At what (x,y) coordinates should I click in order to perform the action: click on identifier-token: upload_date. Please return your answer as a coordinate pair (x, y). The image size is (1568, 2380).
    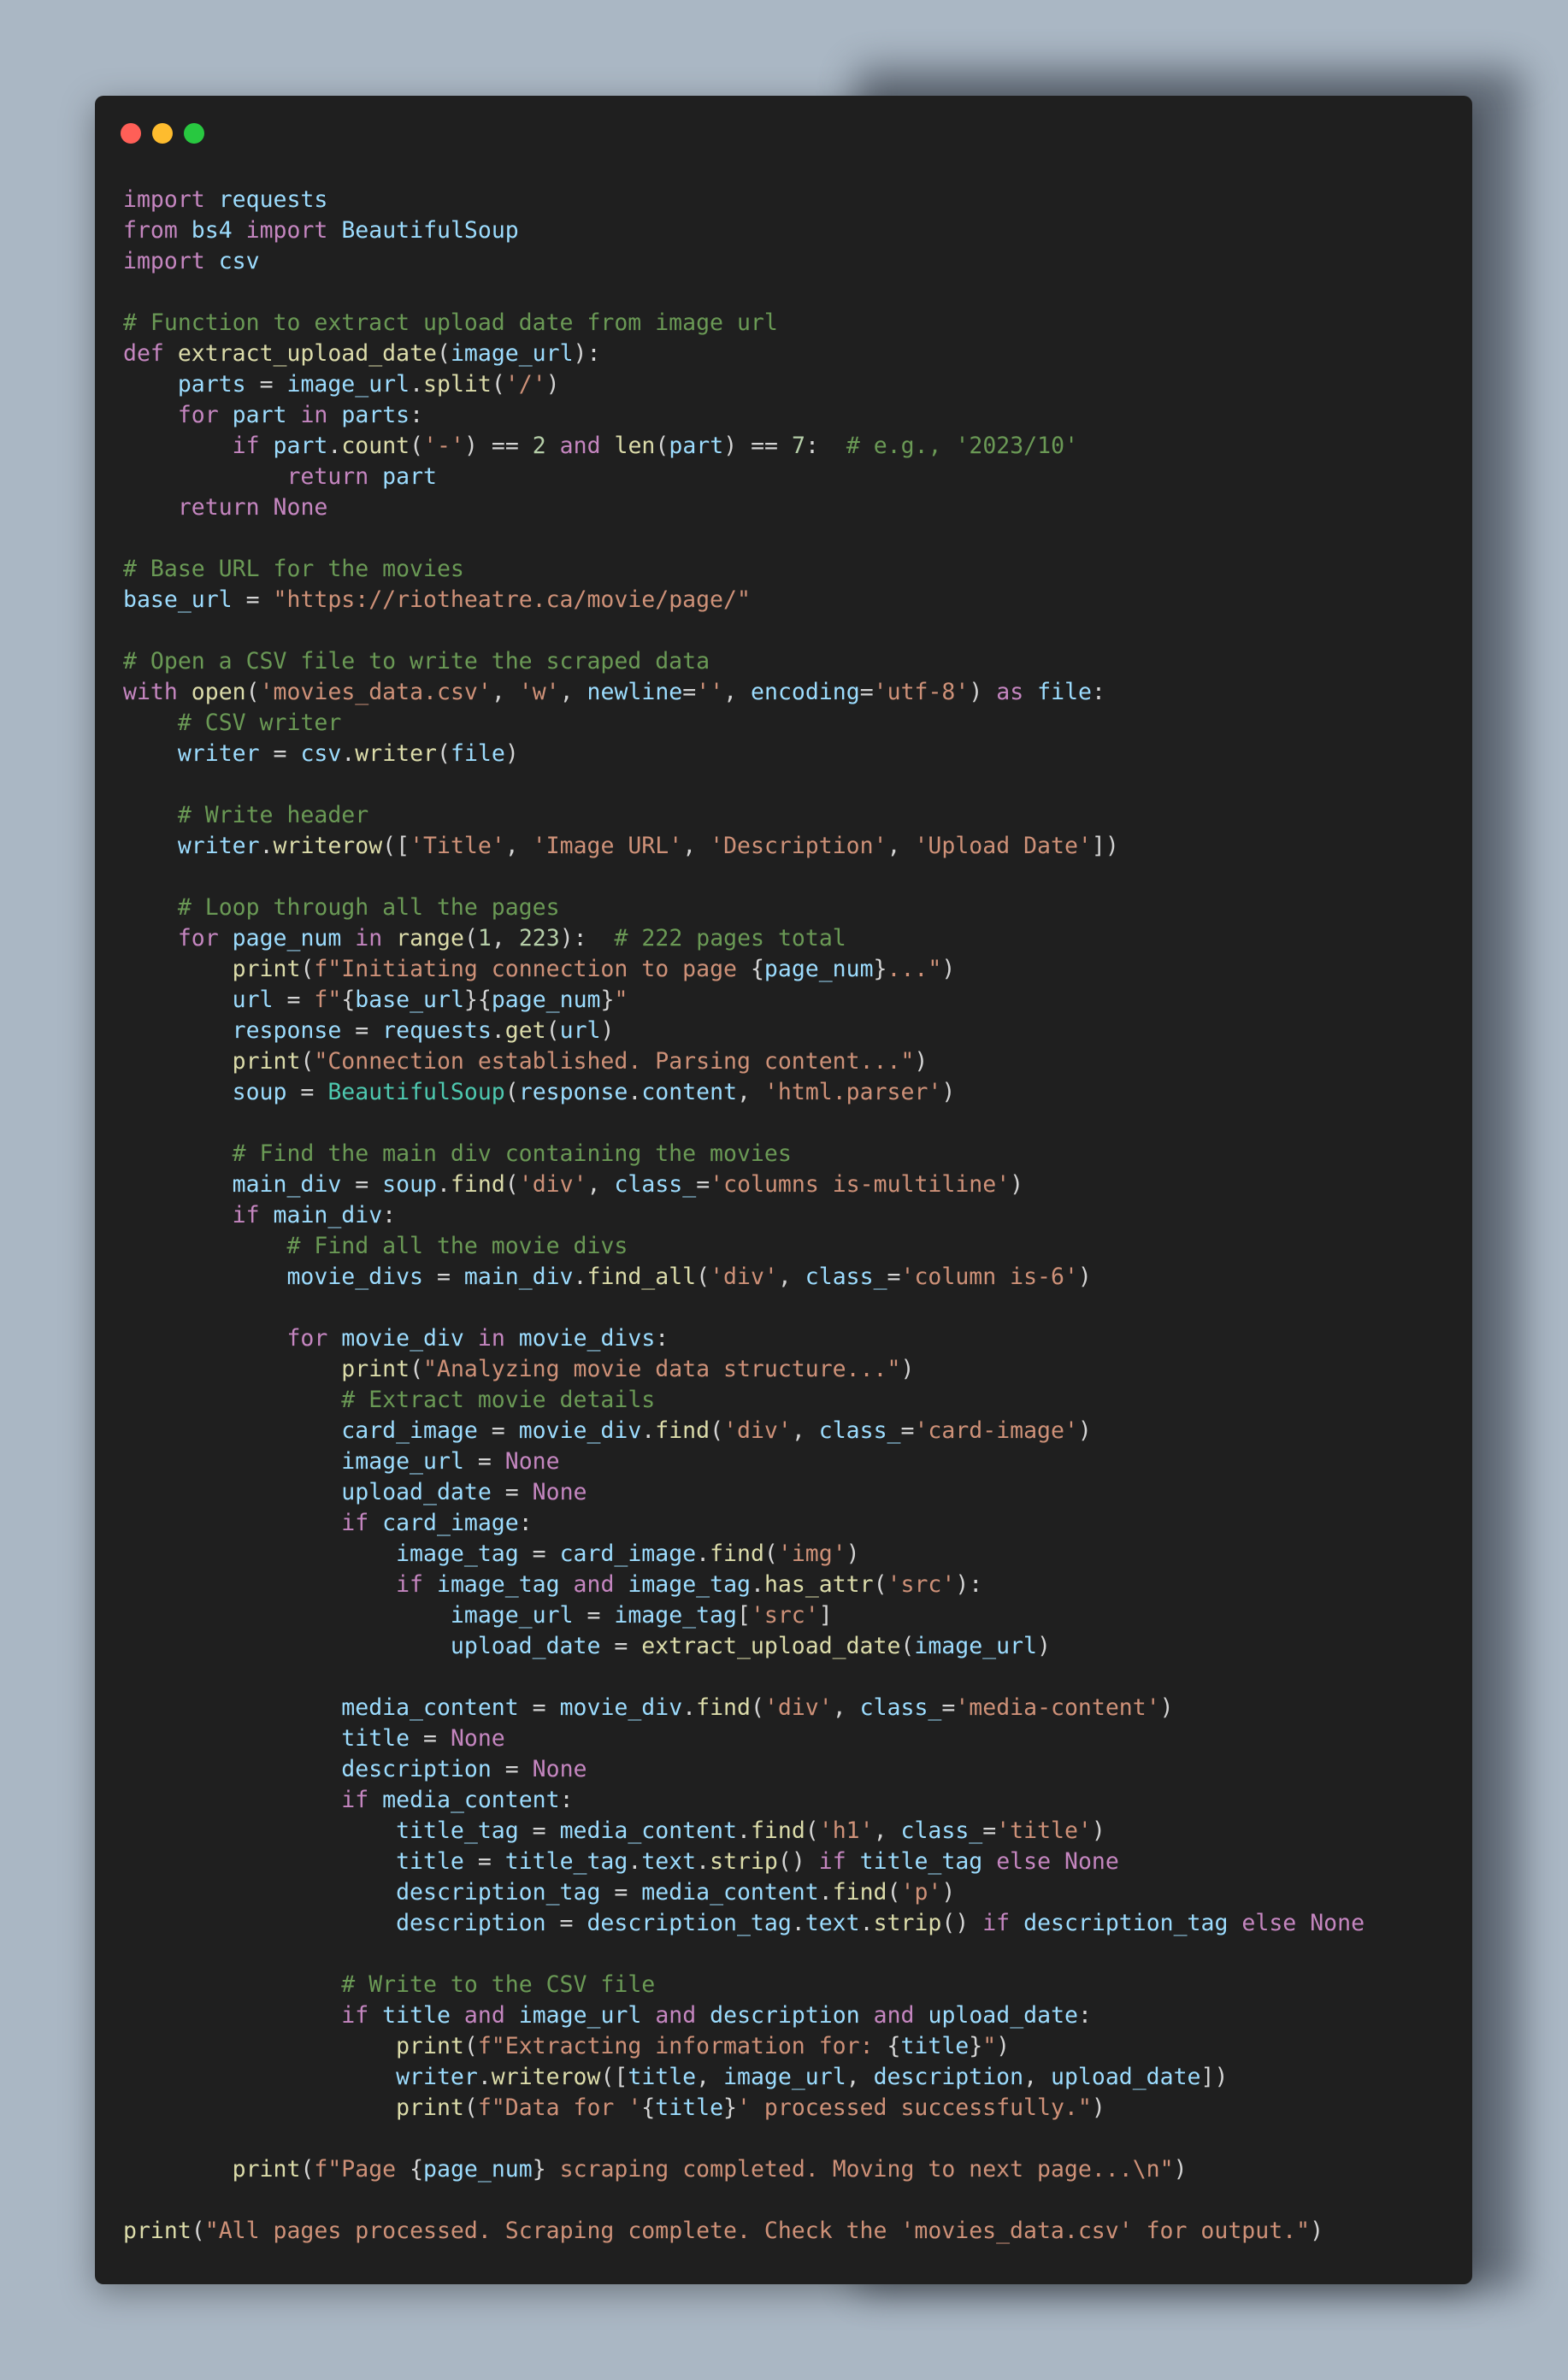
    Looking at the image, I should click on (1126, 2077).